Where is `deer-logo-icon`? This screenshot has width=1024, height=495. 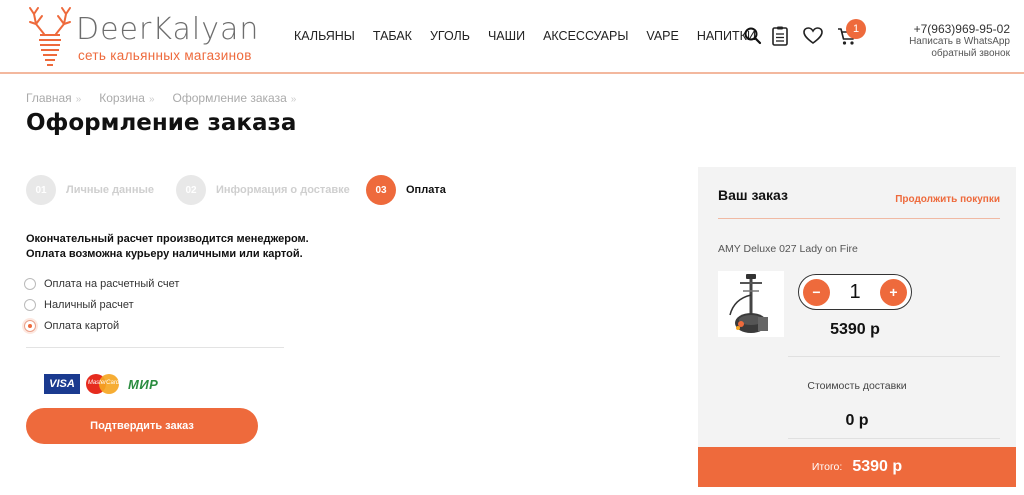
deer-logo-icon is located at coordinates (50, 36).